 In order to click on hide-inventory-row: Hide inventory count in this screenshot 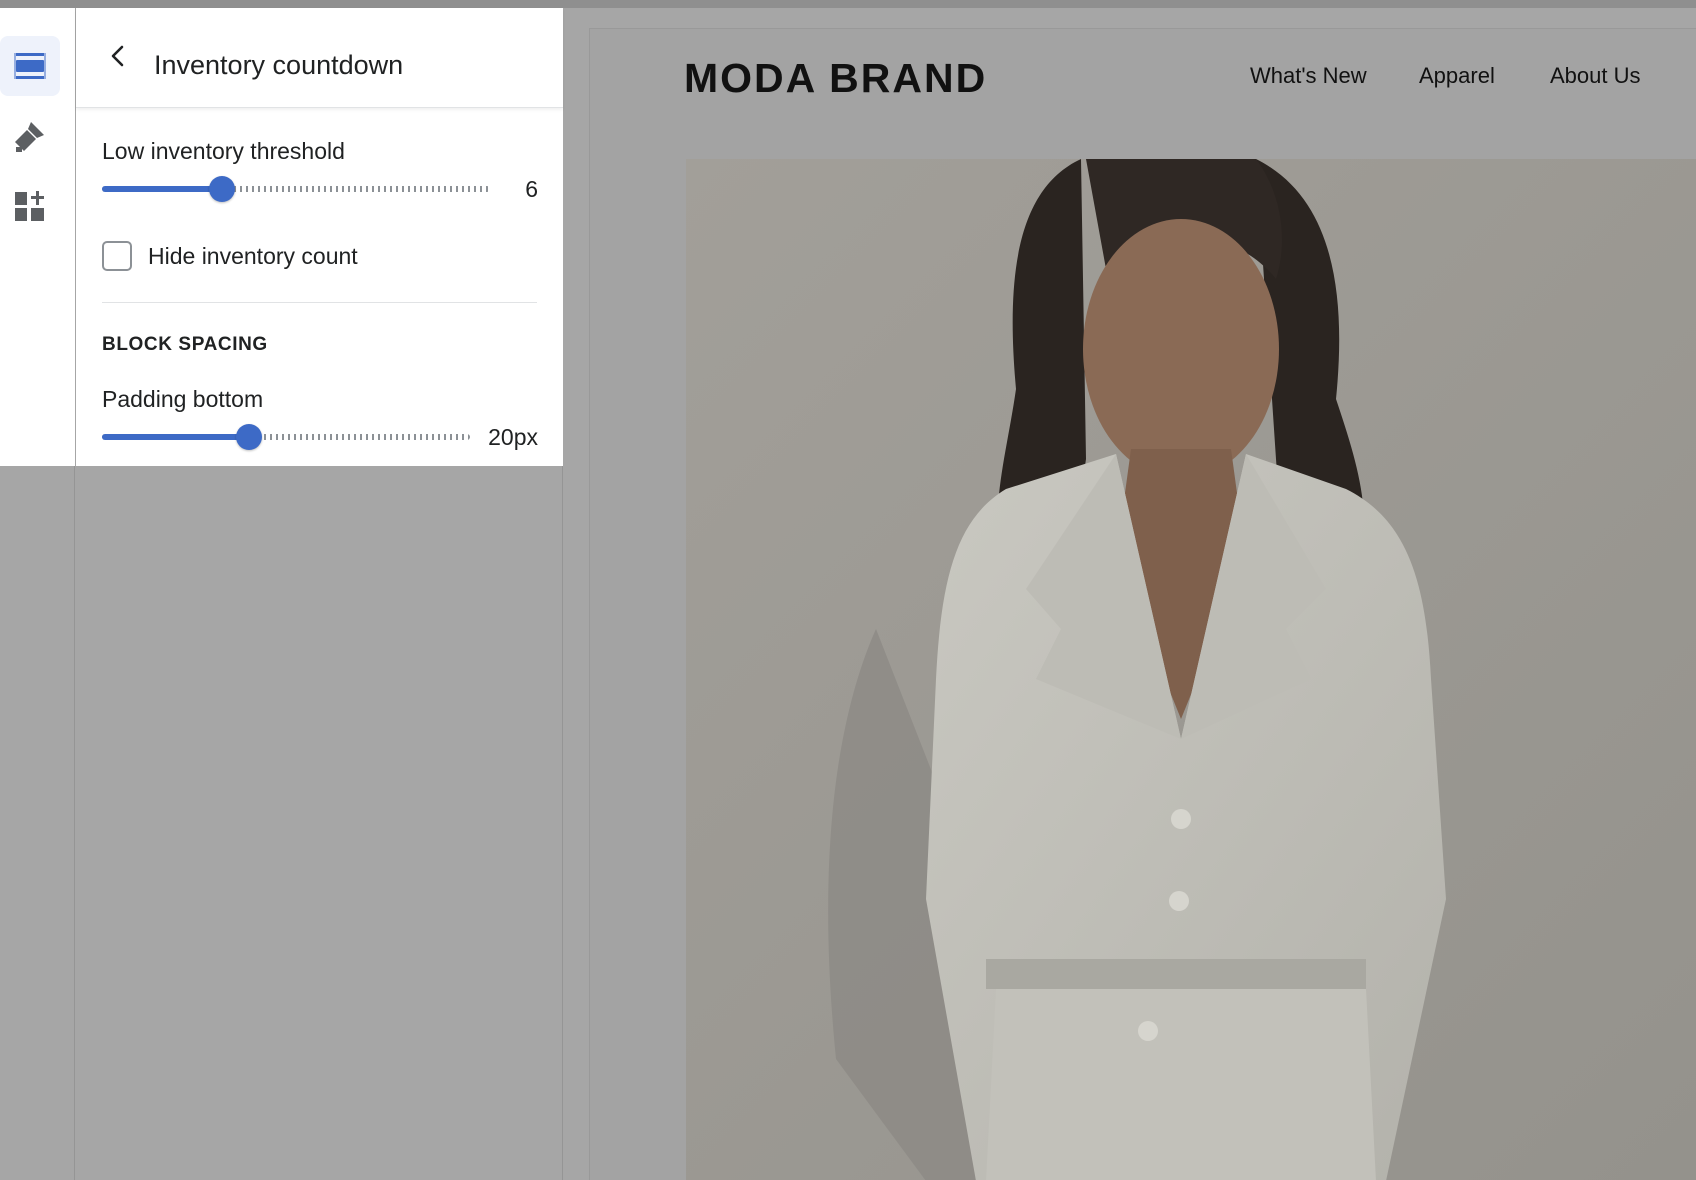, I will do `click(230, 256)`.